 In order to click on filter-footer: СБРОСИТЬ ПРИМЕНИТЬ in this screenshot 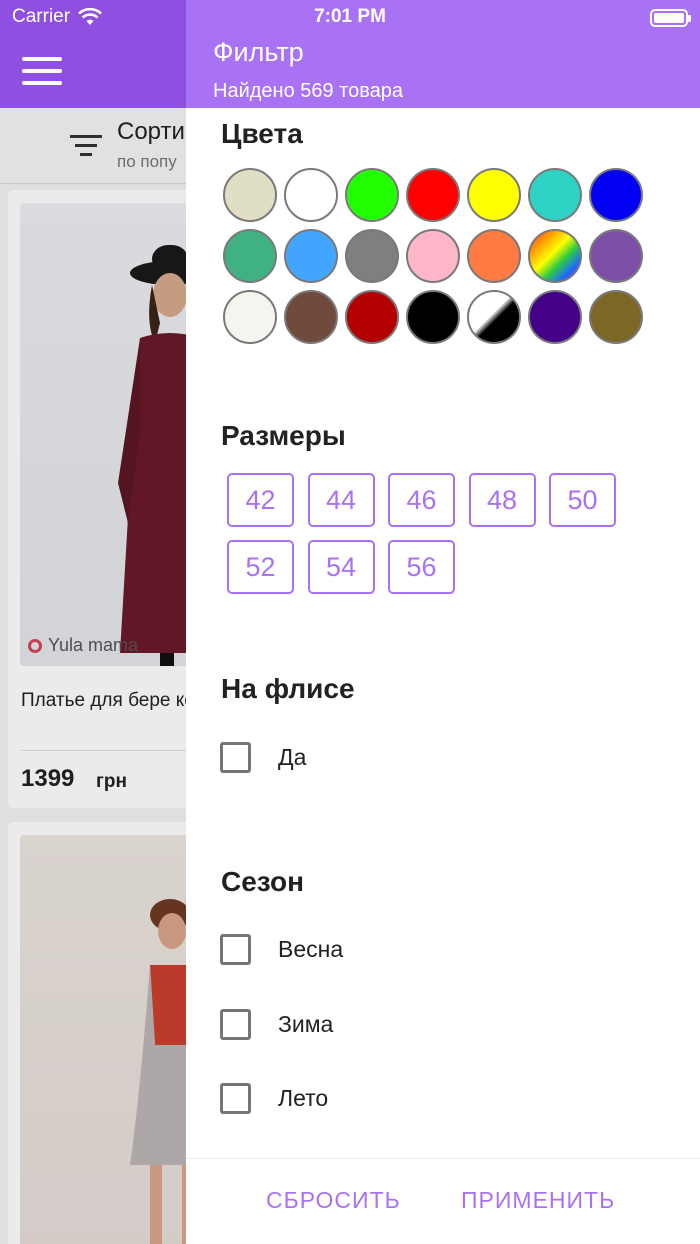, I will do `click(443, 1201)`.